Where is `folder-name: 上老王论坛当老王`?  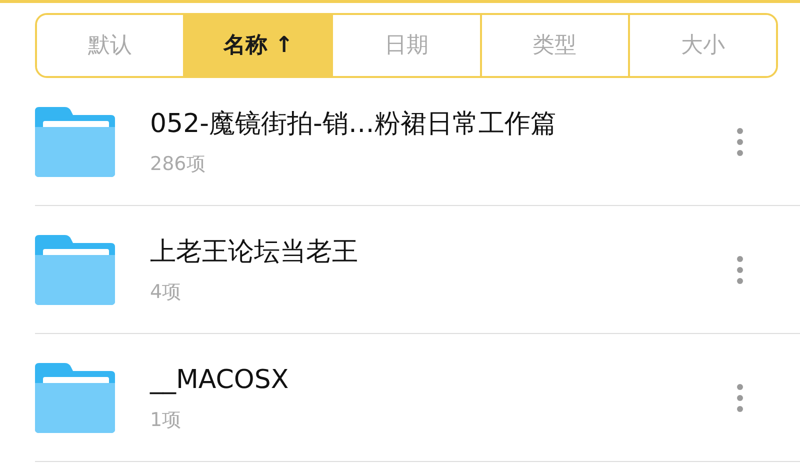 folder-name: 上老王论坛当老王 is located at coordinates (254, 252).